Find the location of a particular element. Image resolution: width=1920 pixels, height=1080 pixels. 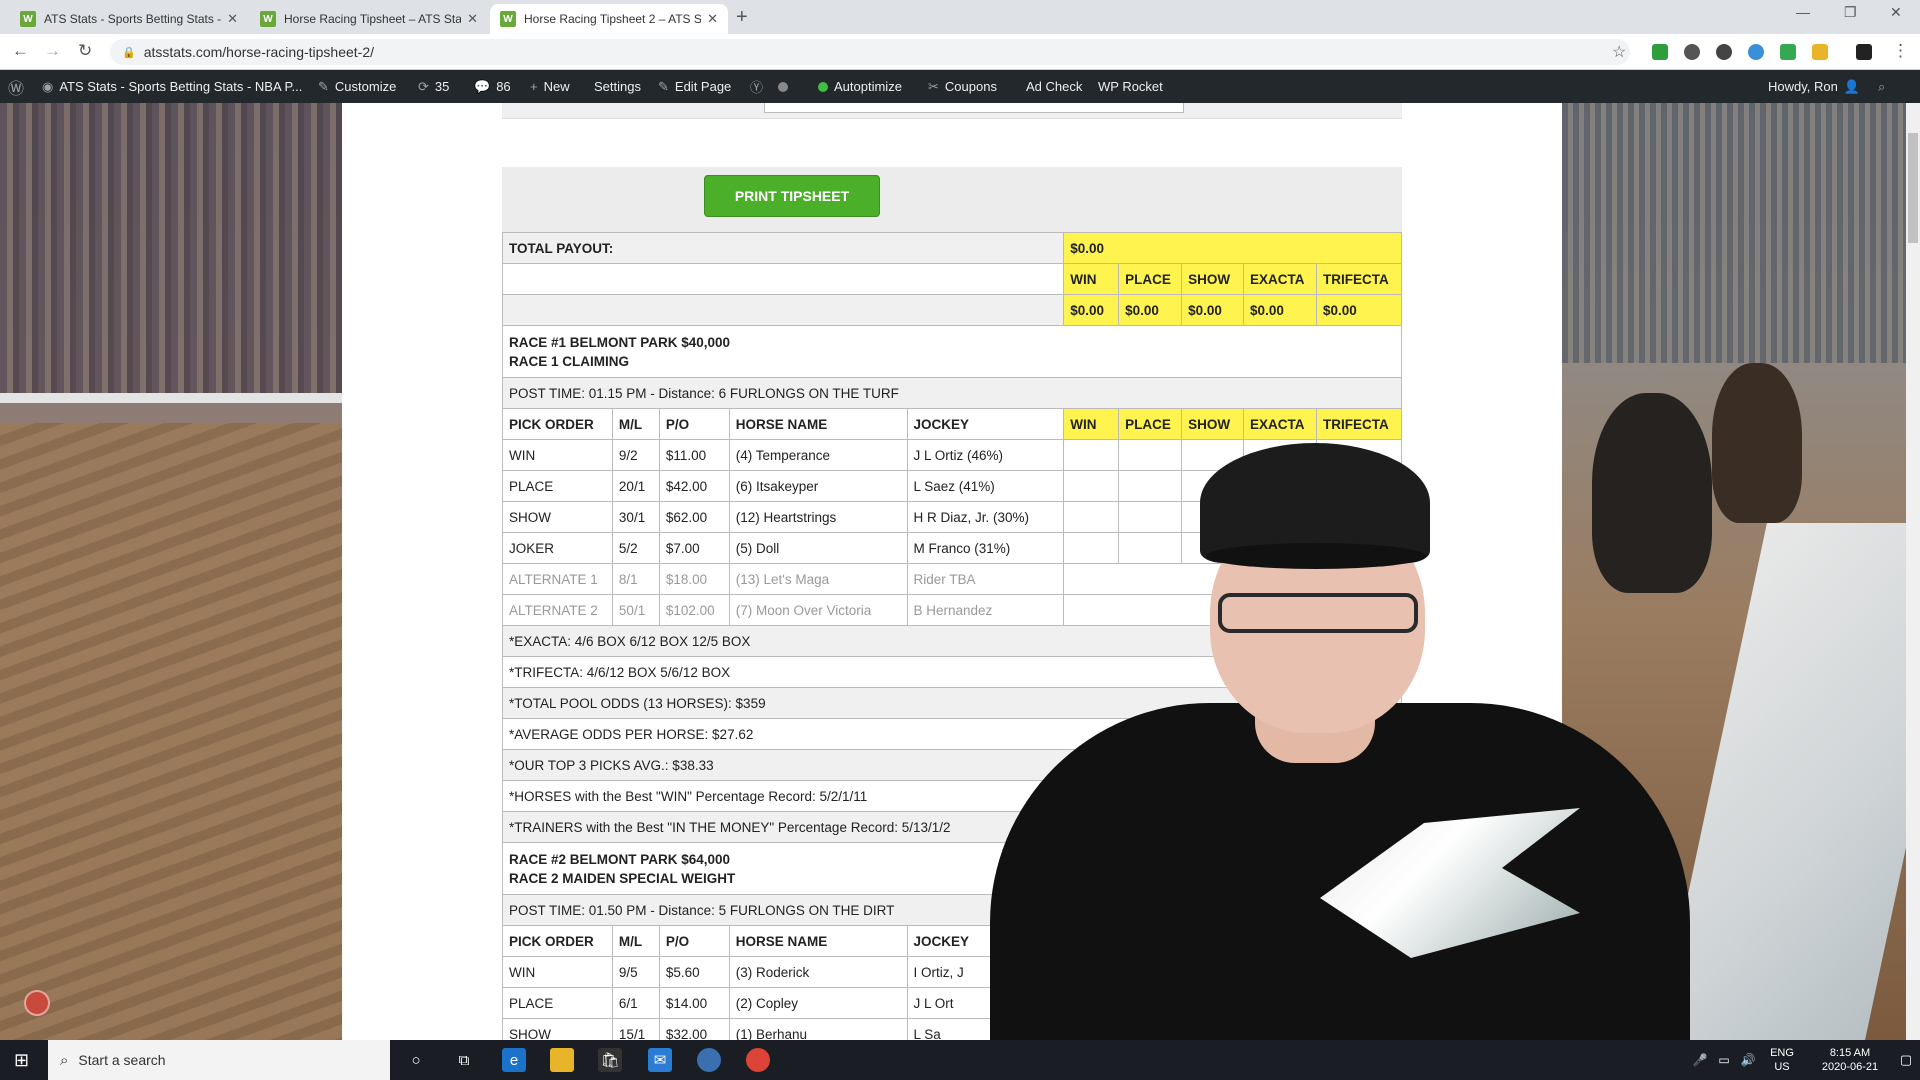

print-tipsheet-button: PRINT TIPSHEET is located at coordinates (792, 196).